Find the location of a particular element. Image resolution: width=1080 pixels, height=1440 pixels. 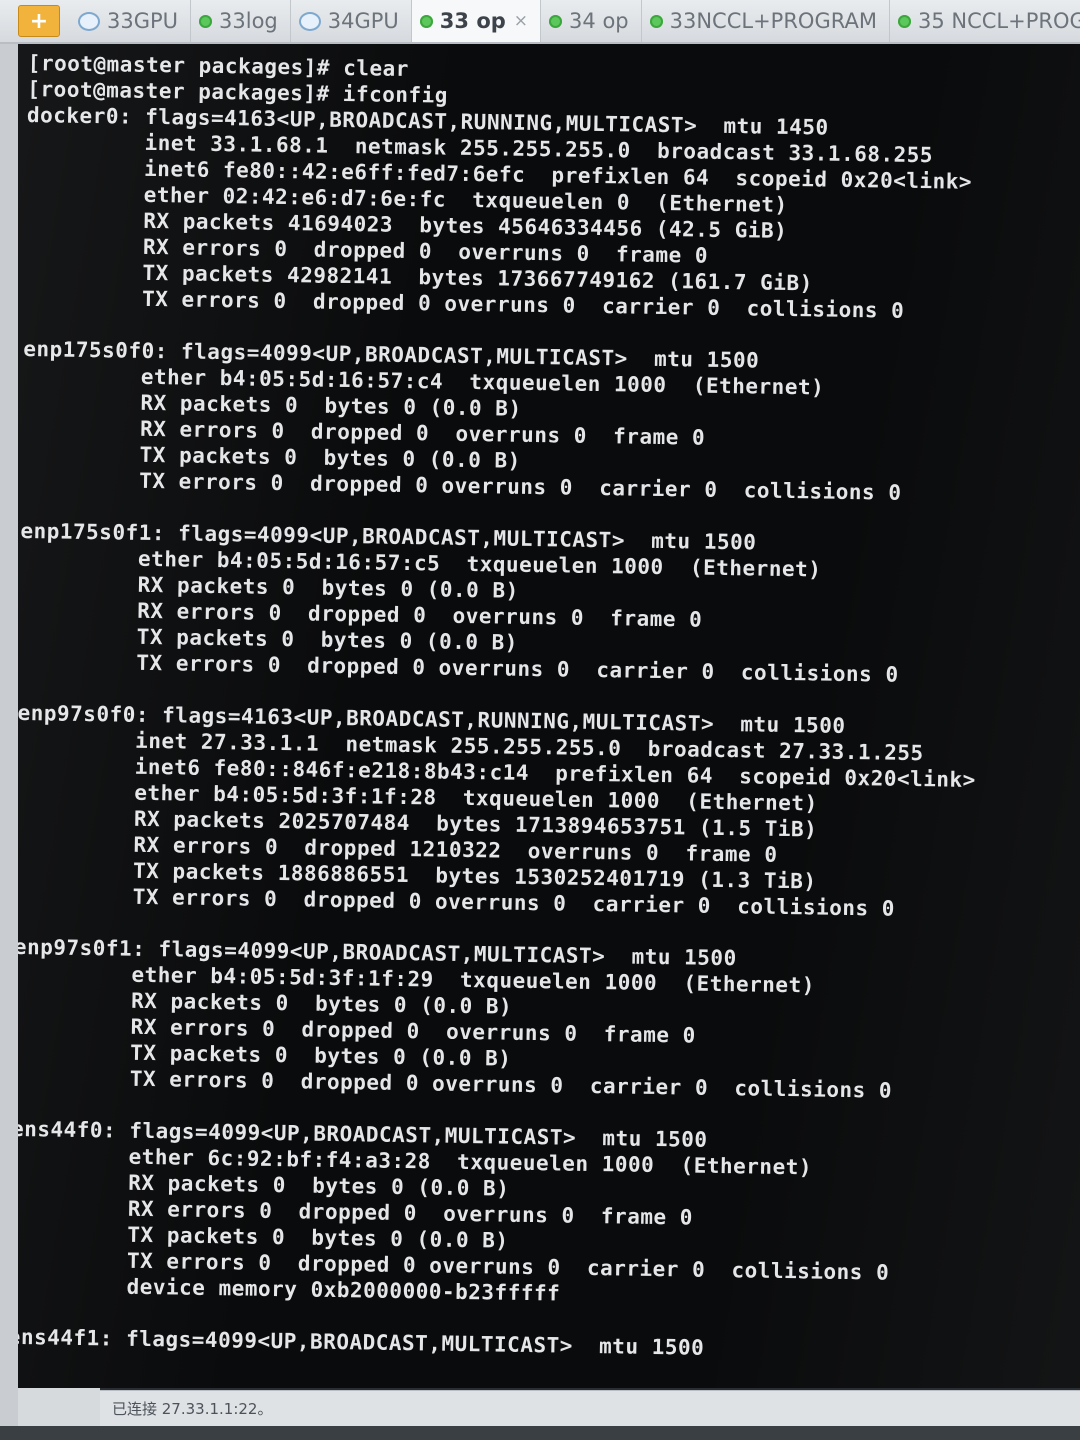

tab-33nccl-program: 33NCCL+PROGRAM is located at coordinates (766, 21).